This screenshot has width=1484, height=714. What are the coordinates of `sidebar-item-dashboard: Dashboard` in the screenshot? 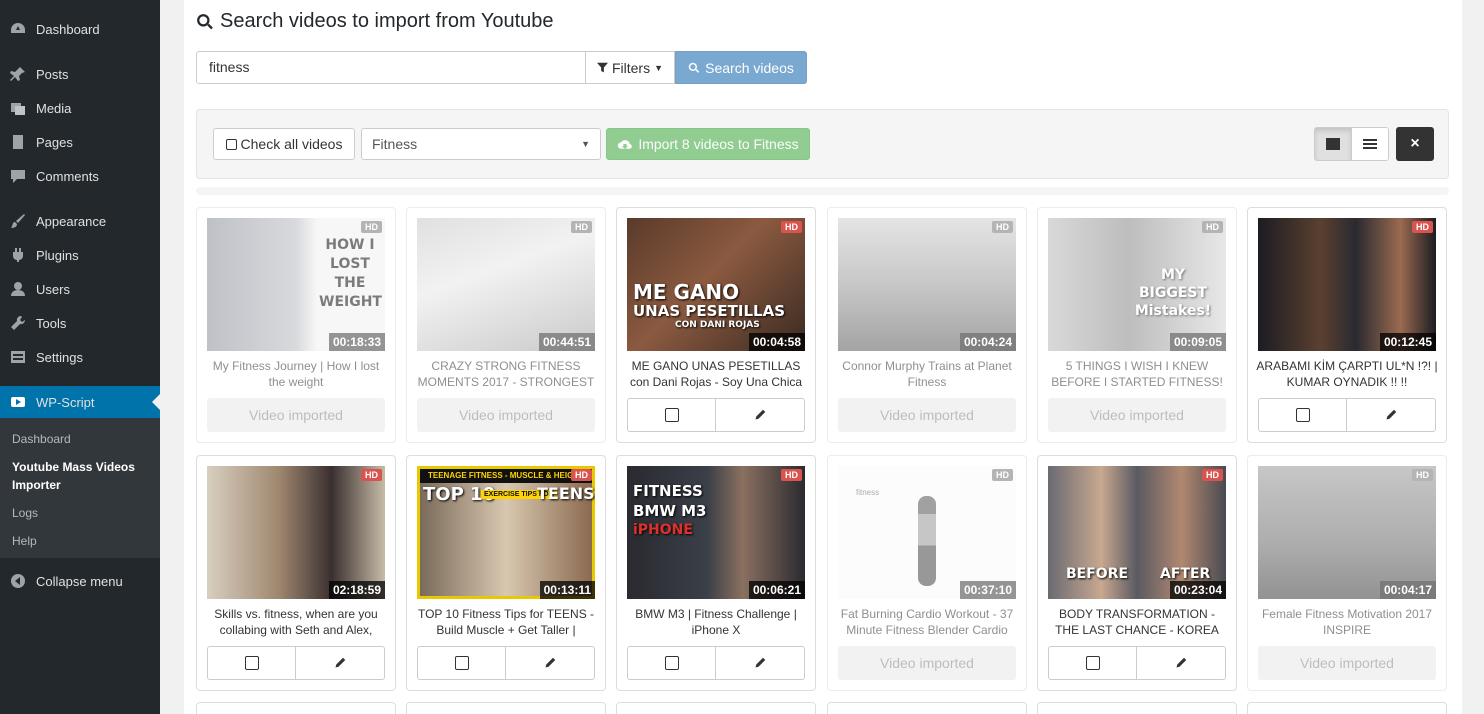 It's located at (80, 29).